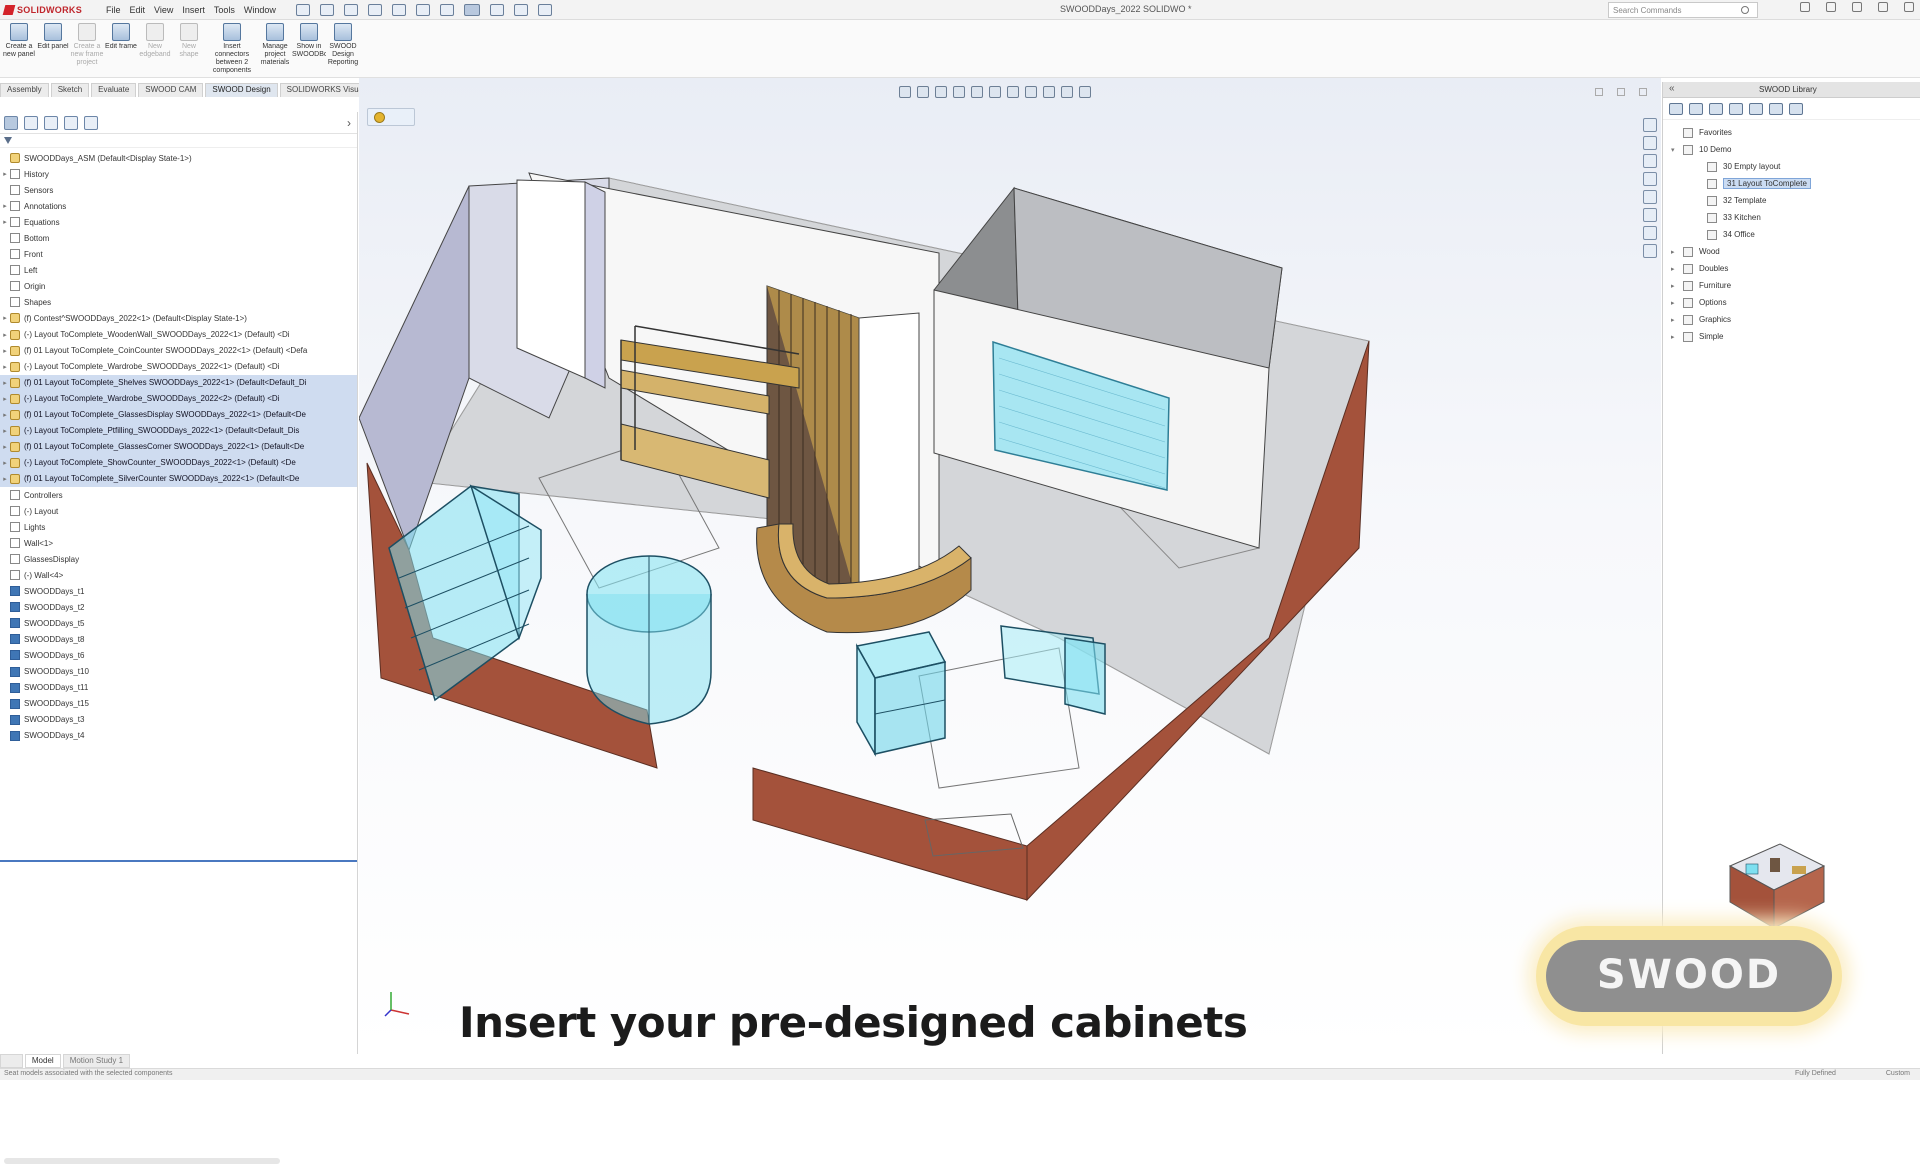 The image size is (1920, 1164). Describe the element at coordinates (96, 1061) in the screenshot. I see `tab-motion-study: Motion Study 1` at that location.